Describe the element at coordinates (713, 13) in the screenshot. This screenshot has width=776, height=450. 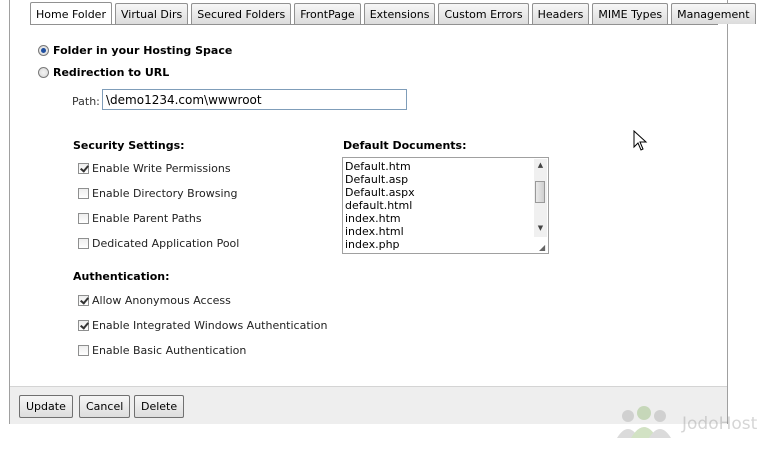
I see `tab-management: Management` at that location.